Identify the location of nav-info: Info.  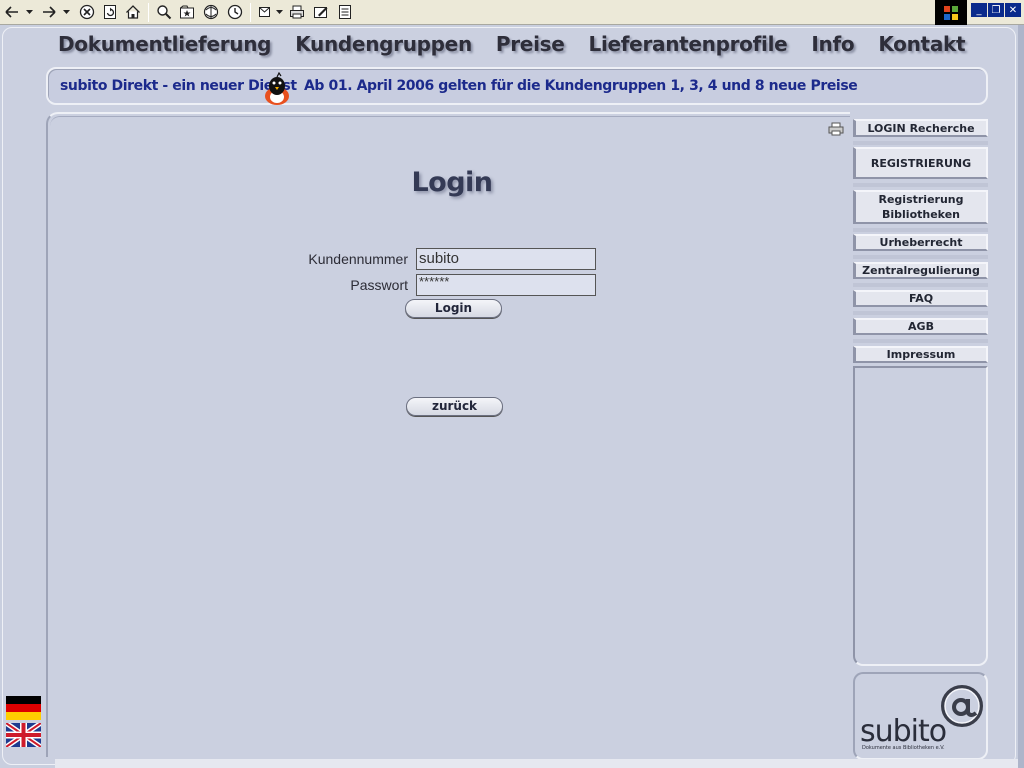
(832, 44).